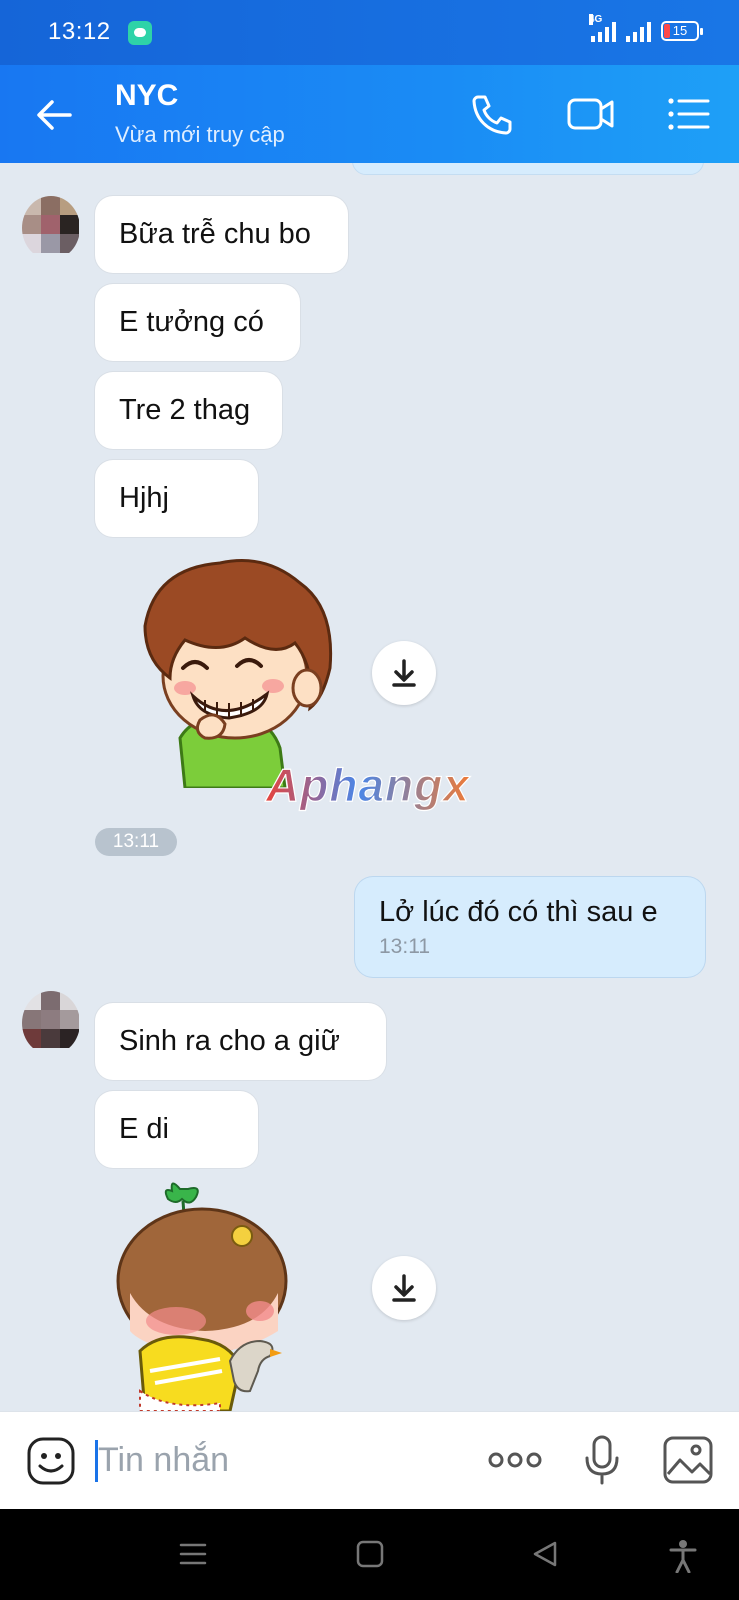 The image size is (739, 1600). What do you see at coordinates (369, 32) in the screenshot?
I see `status-bar: 13:12 4G 15` at bounding box center [369, 32].